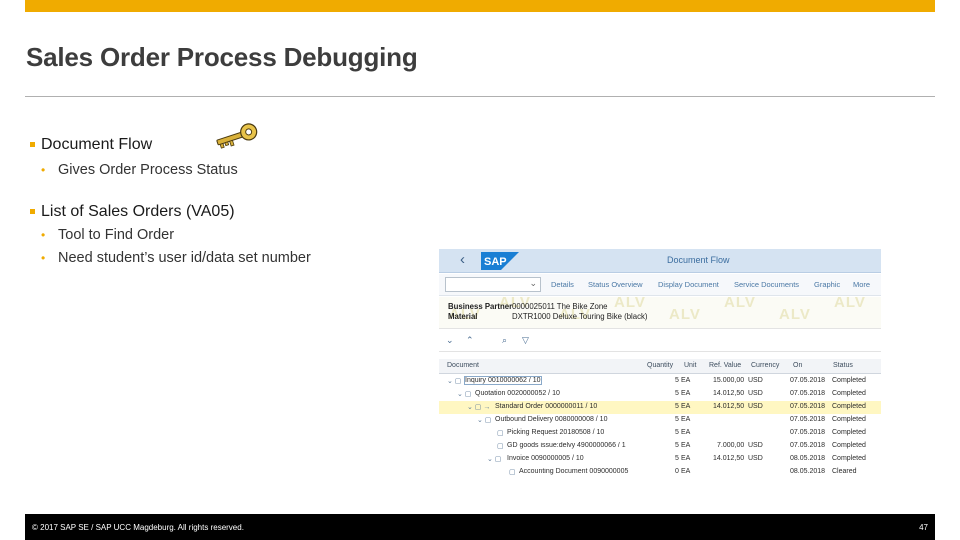 This screenshot has height=540, width=960. I want to click on ref-value-cell: 15.000,00, so click(729, 380).